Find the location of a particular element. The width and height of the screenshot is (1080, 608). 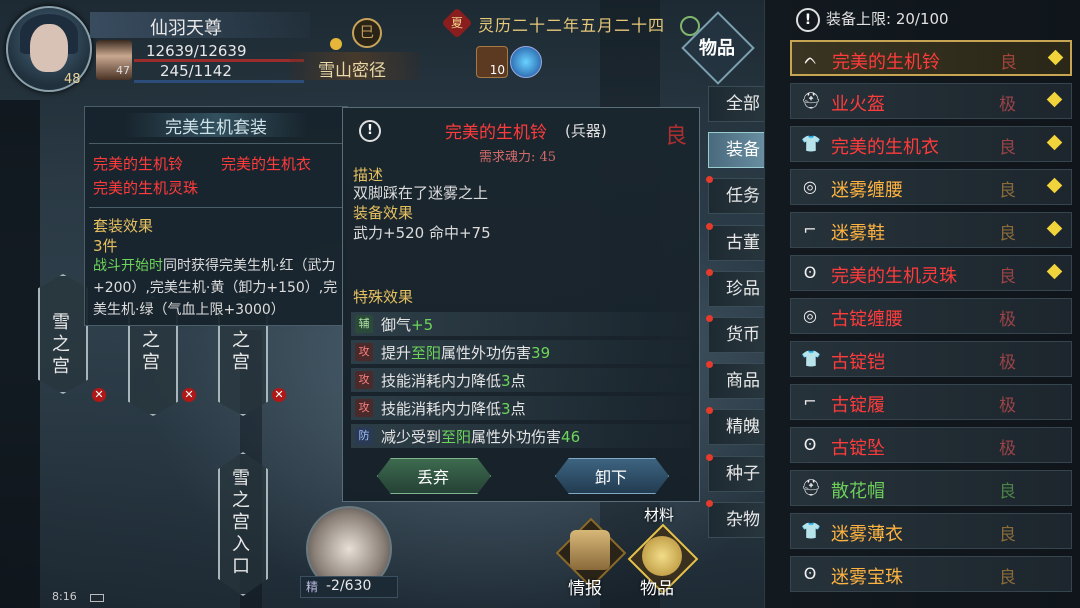

special-effect-row: 防减少受到至阳属性外功伤害46 is located at coordinates (521, 436).